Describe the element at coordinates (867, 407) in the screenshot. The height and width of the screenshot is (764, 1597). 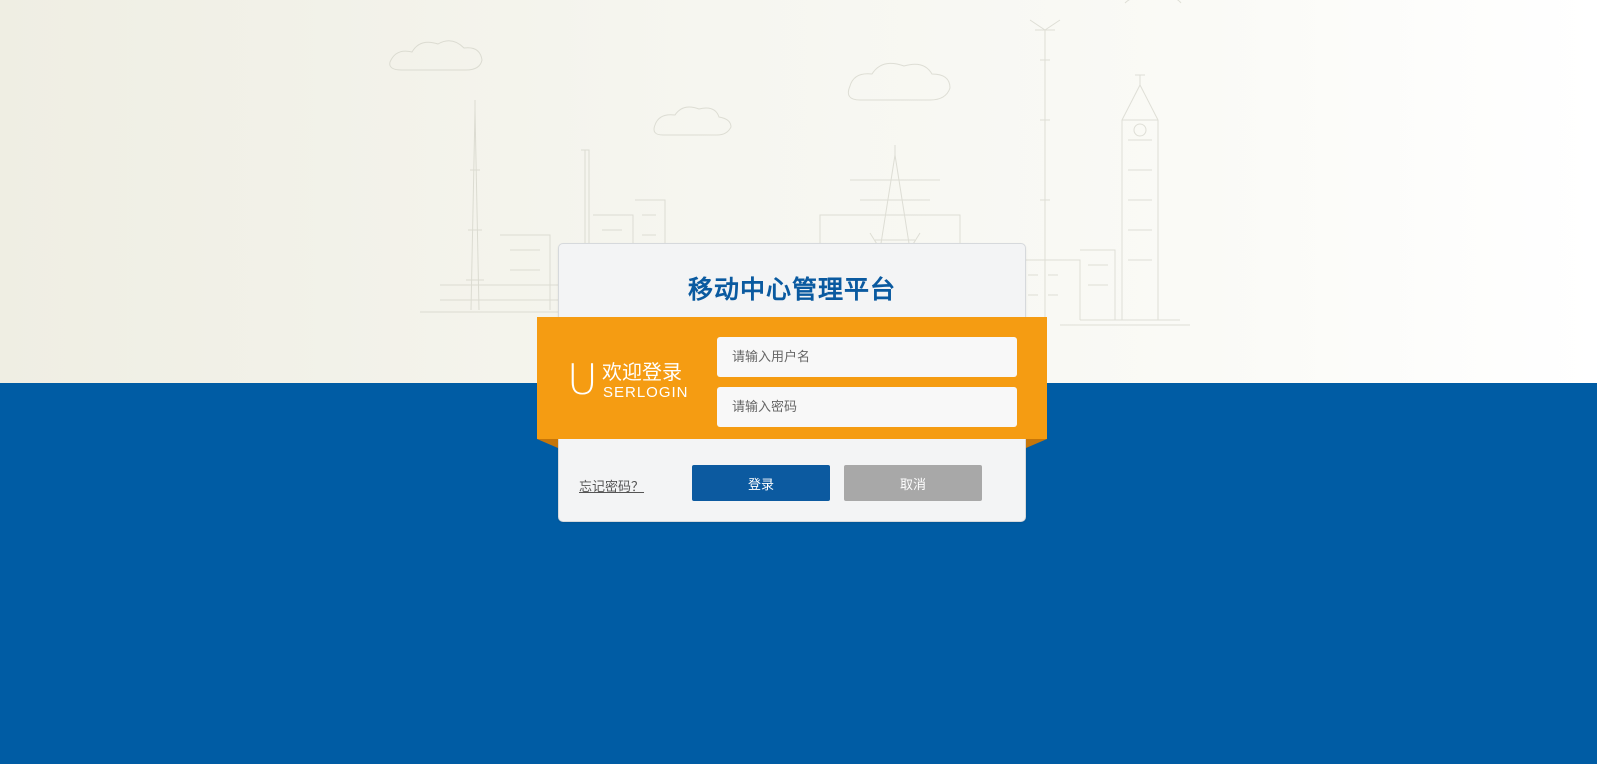
I see `password-input` at that location.